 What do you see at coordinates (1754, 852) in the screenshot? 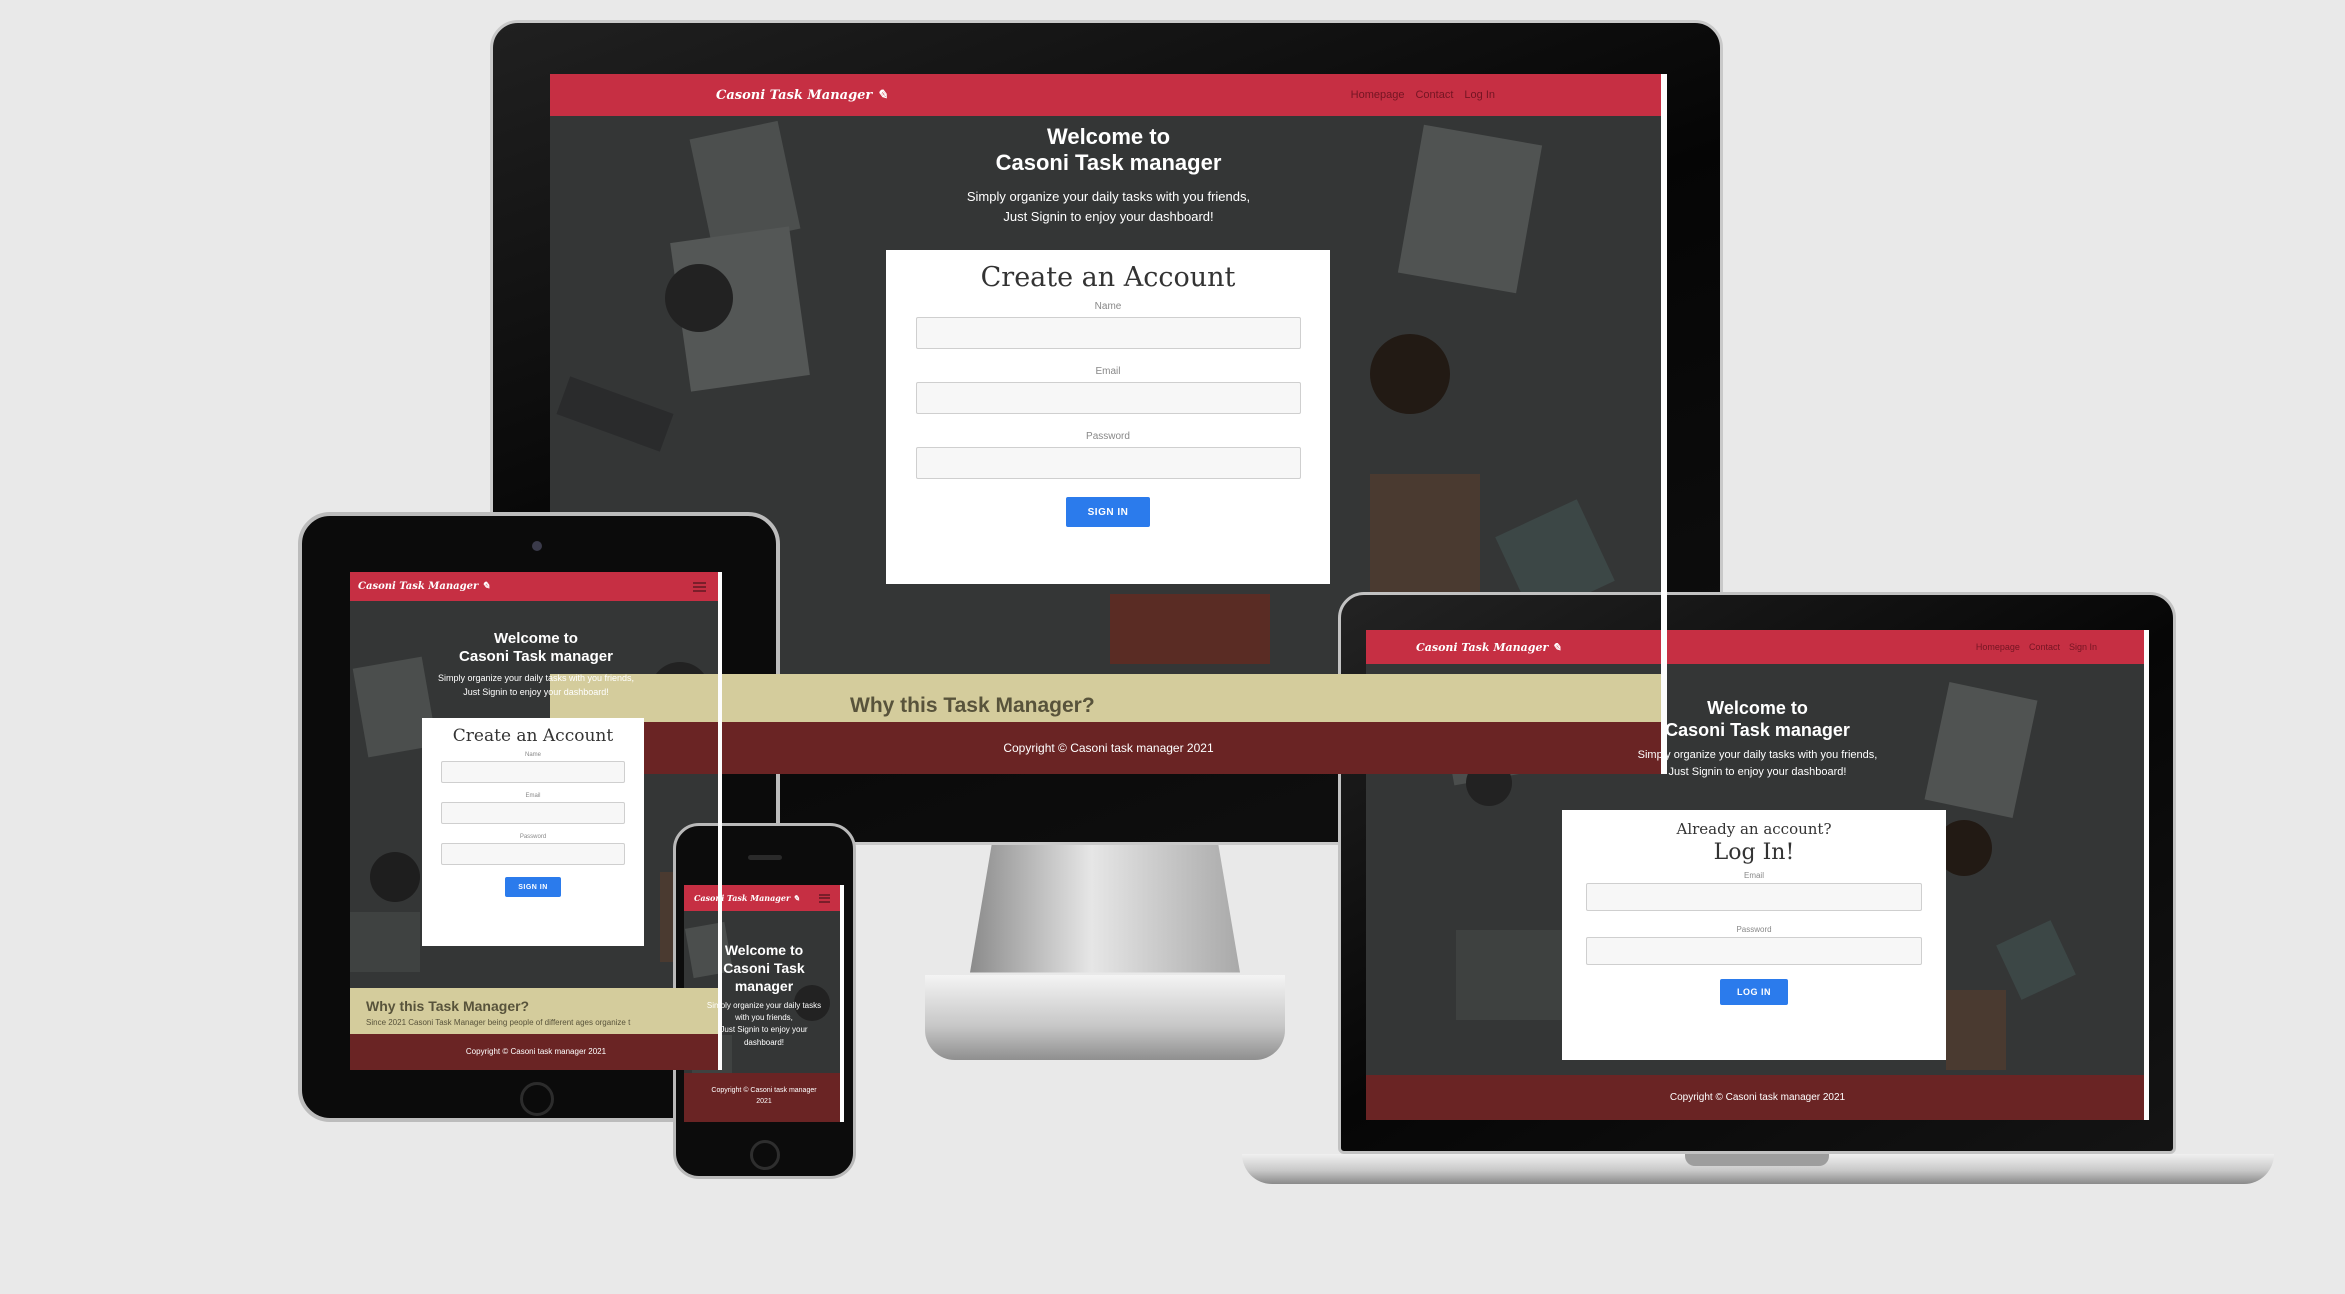
I see `login-title: Log In!` at bounding box center [1754, 852].